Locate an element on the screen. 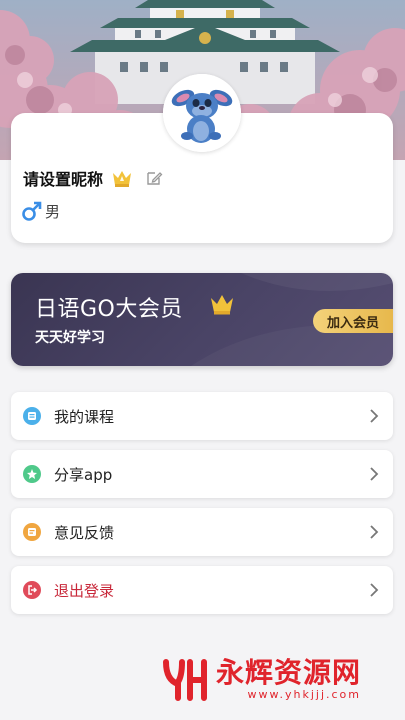 This screenshot has width=405, height=720. menu-item-feedback: 意见反馈 is located at coordinates (202, 532).